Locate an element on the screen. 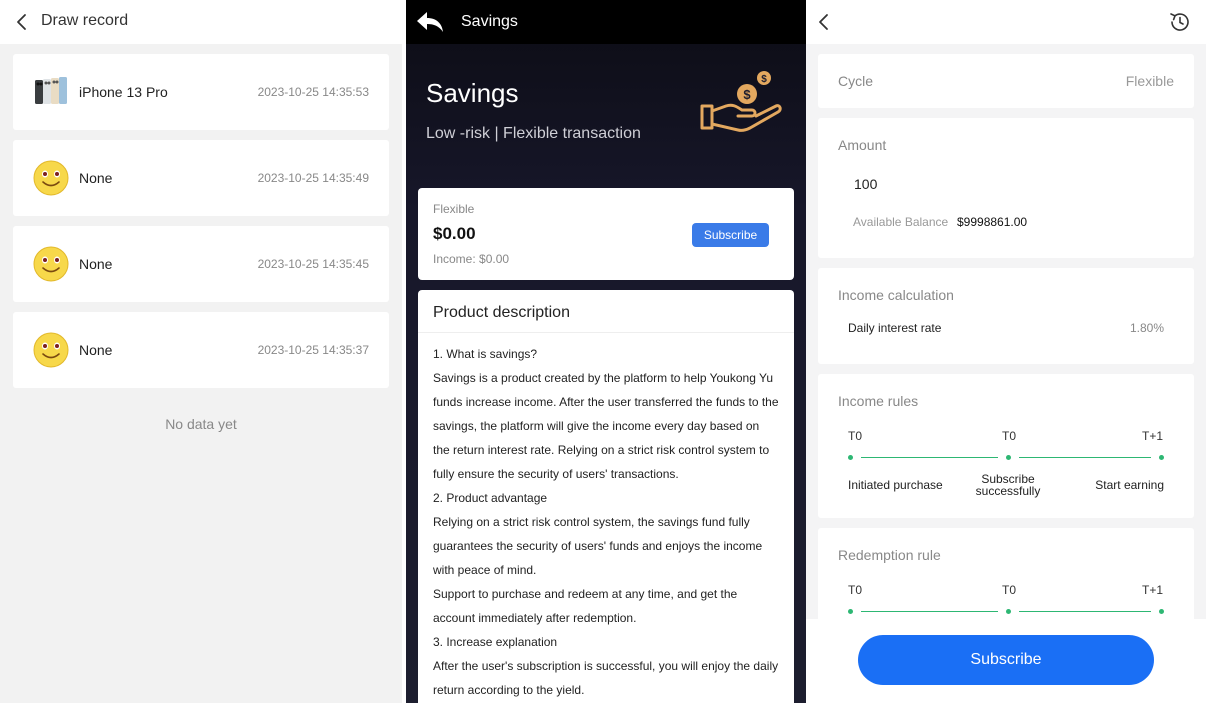 The height and width of the screenshot is (703, 1206). savings-header: Savings is located at coordinates (606, 22).